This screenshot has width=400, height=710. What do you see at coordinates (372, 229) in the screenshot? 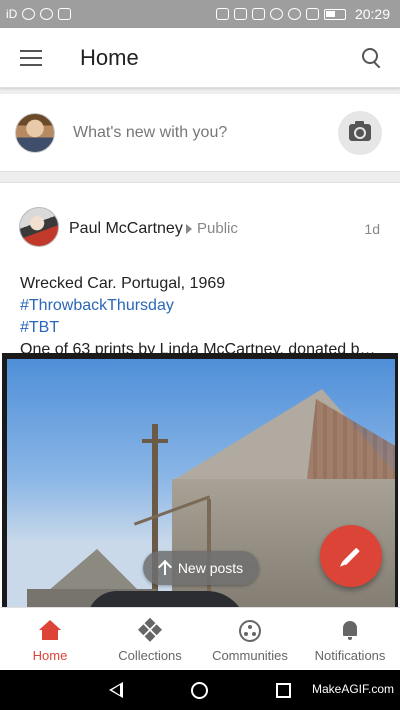
I see `post-timestamp: 1d` at bounding box center [372, 229].